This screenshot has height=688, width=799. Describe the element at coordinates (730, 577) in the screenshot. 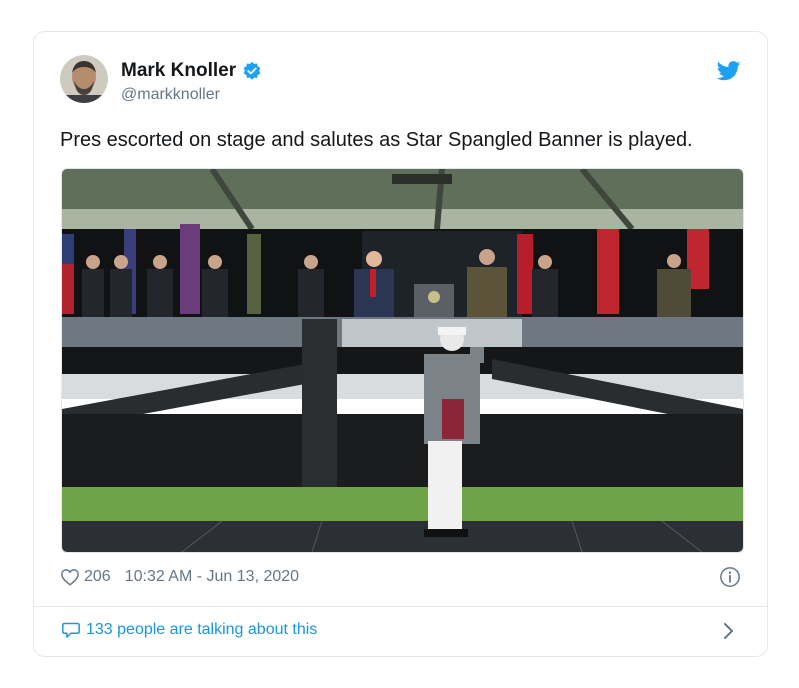

I see `info-icon` at that location.